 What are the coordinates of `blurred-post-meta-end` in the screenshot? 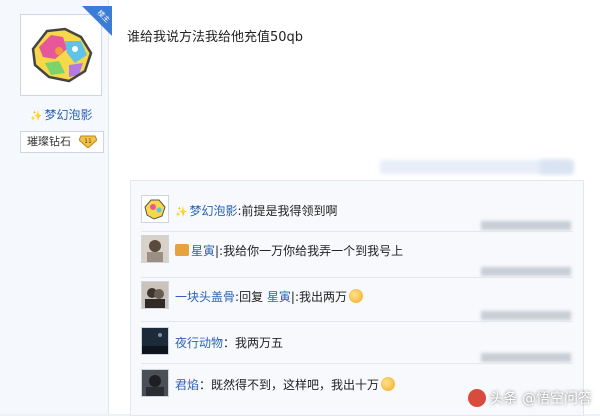 It's located at (557, 167).